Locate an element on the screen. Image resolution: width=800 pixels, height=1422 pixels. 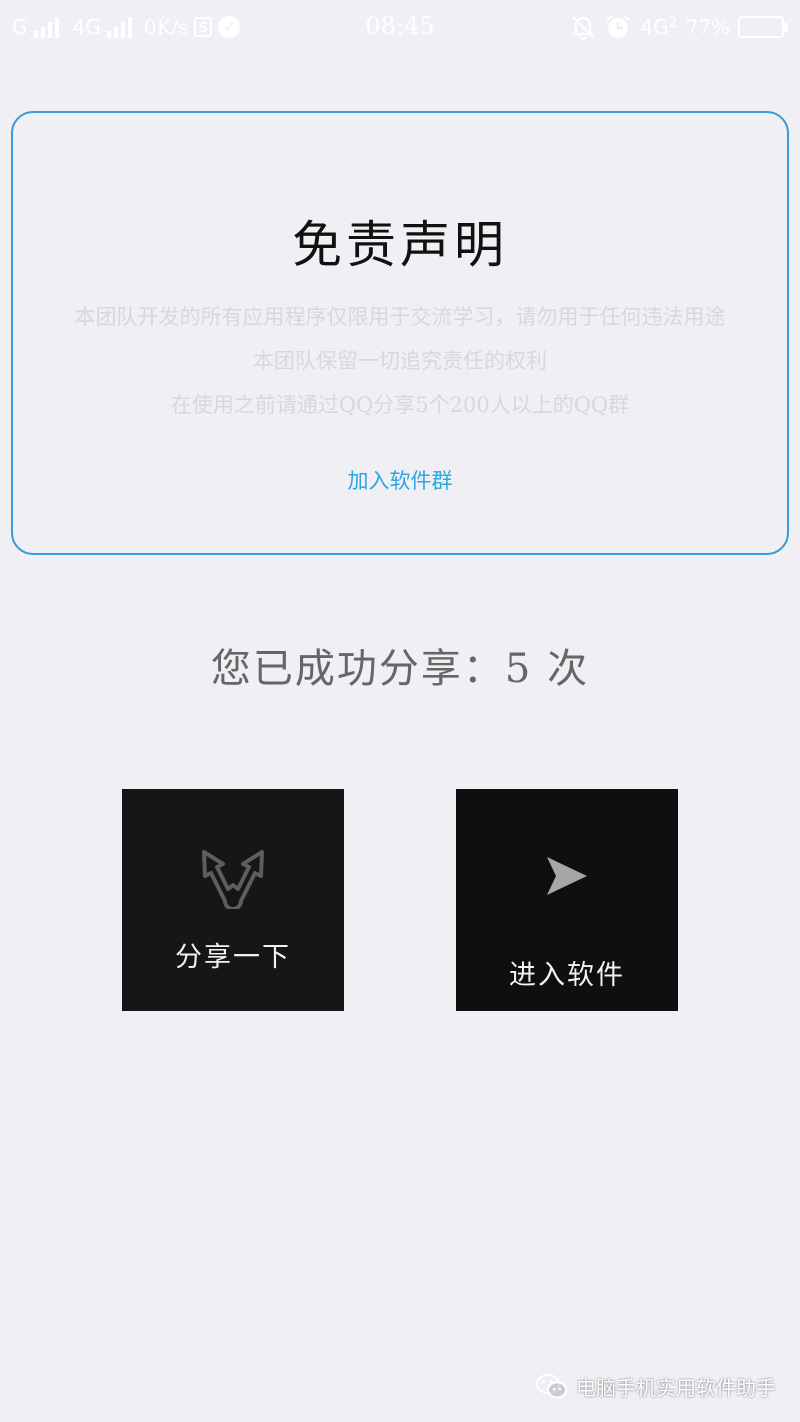
watermark-text: 电脑手机实用软件助手 is located at coordinates (676, 1388).